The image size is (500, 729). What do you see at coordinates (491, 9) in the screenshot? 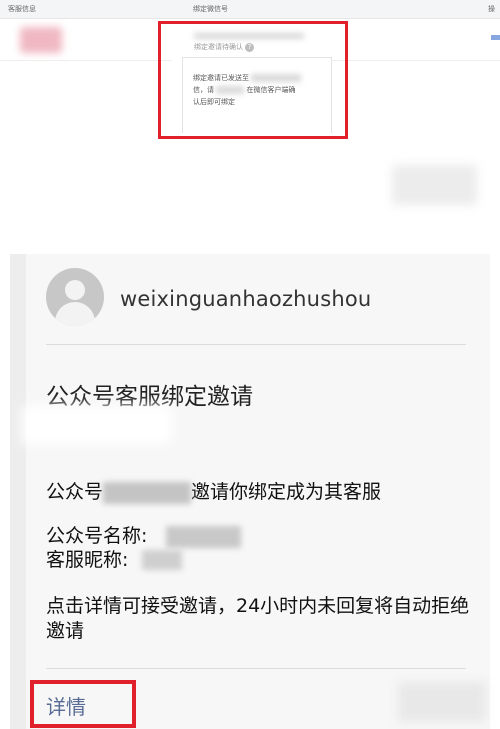
I see `column-header-operation: 操` at bounding box center [491, 9].